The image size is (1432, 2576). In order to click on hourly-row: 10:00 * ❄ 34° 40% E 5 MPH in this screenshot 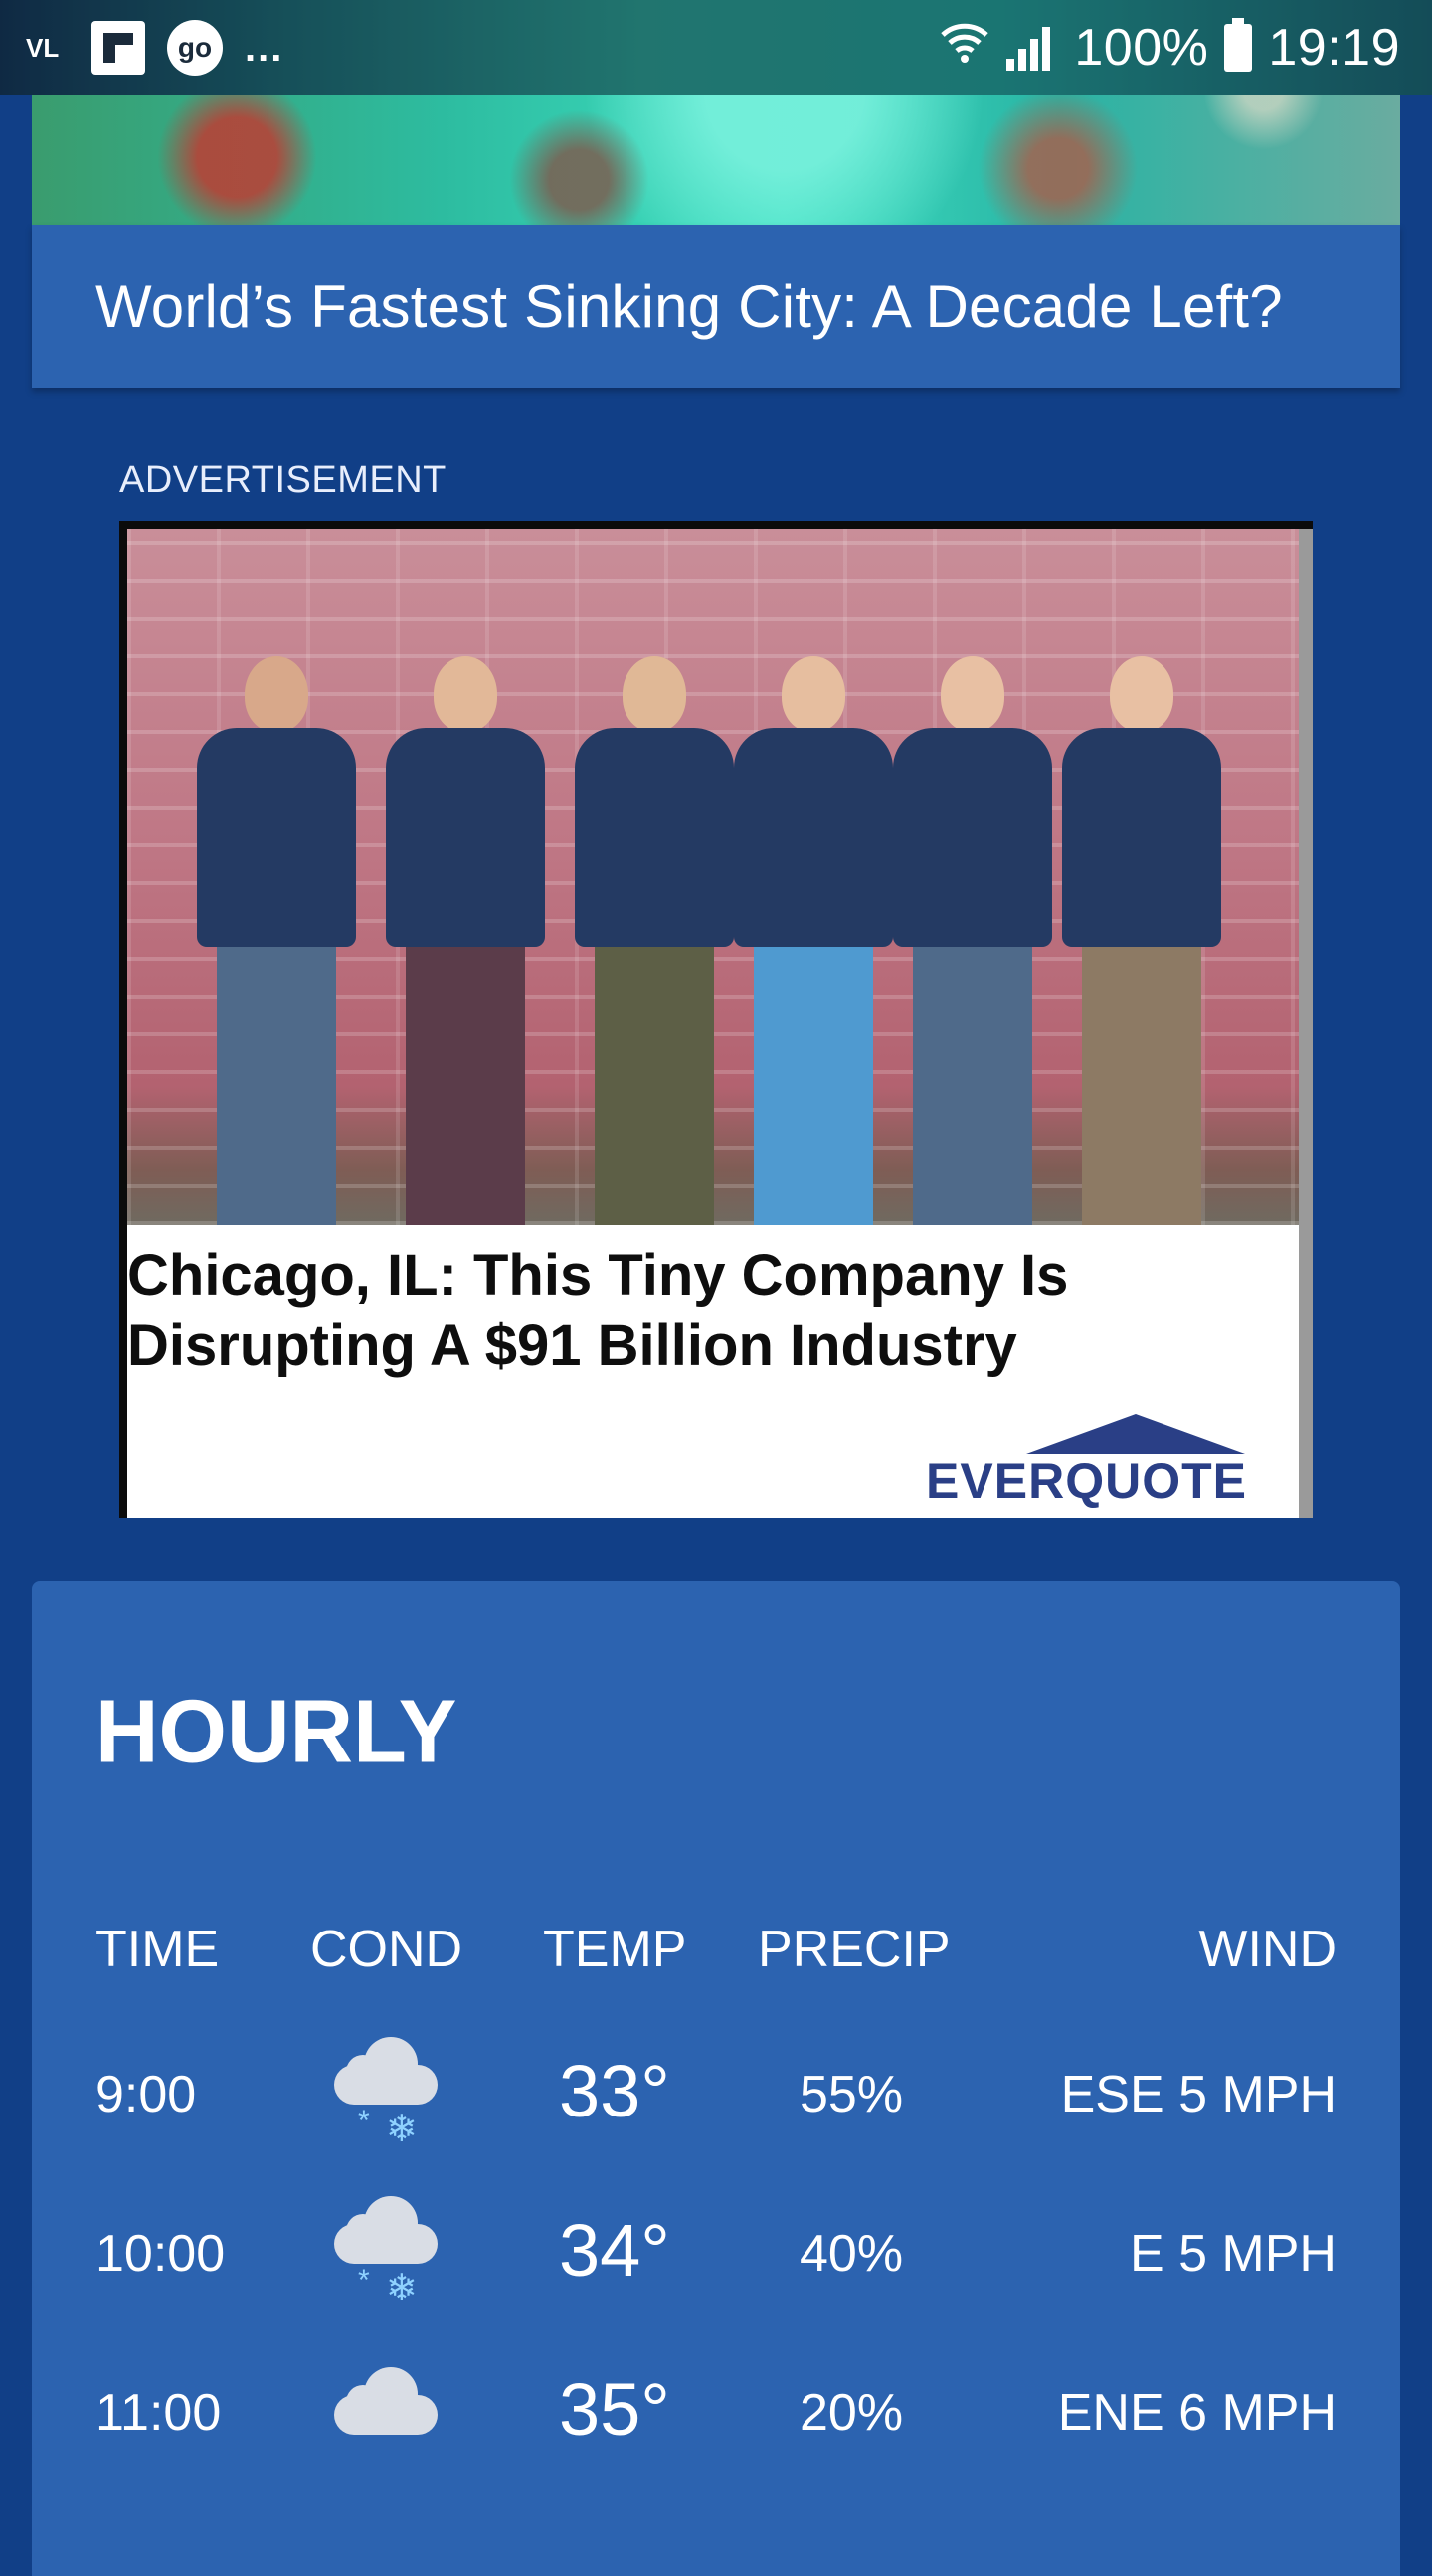, I will do `click(716, 2262)`.